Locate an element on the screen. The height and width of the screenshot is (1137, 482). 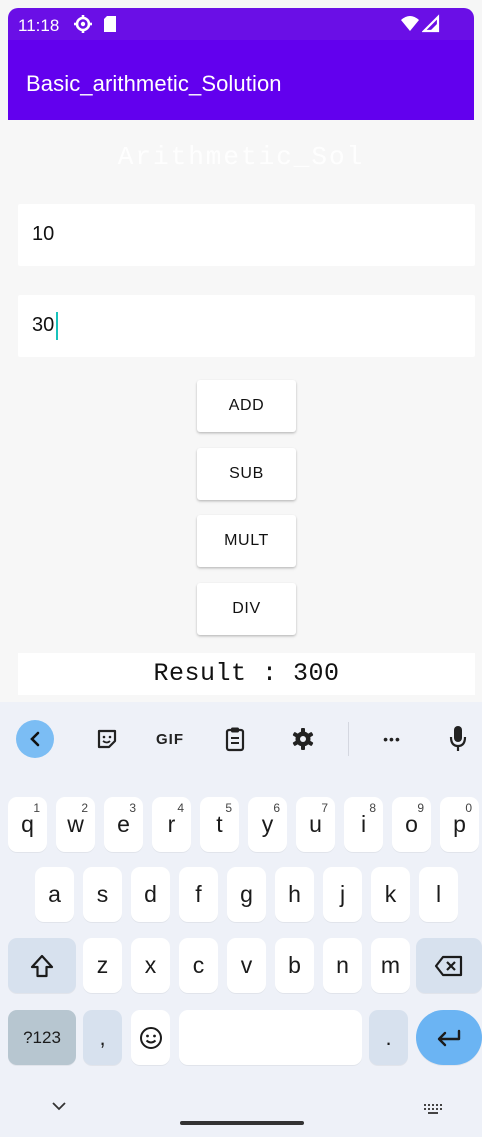
key-hint: 0 is located at coordinates (468, 808).